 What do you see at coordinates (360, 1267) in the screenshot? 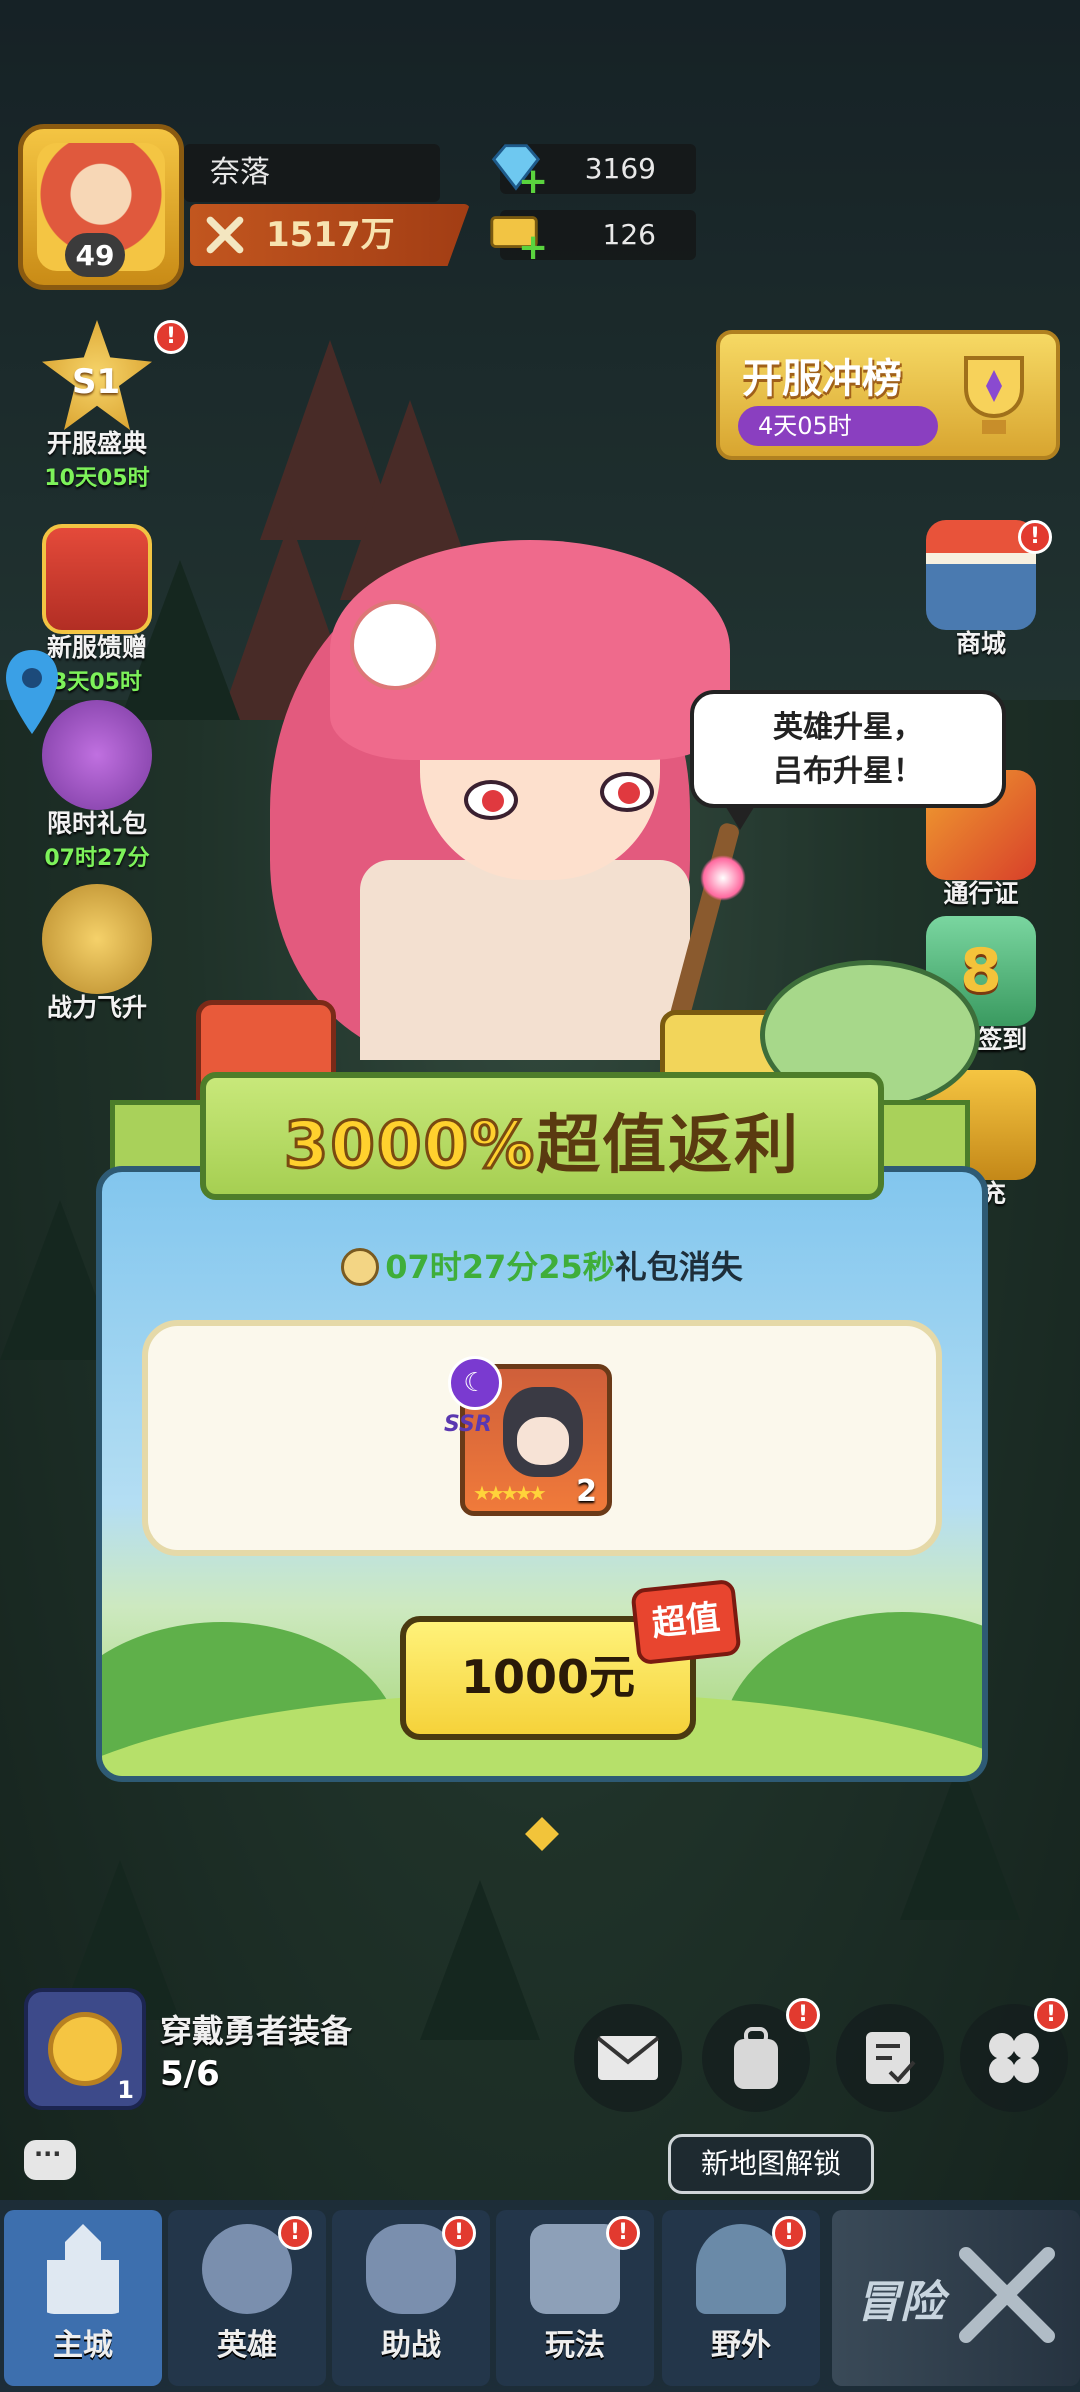
I see `stopwatch-icon` at bounding box center [360, 1267].